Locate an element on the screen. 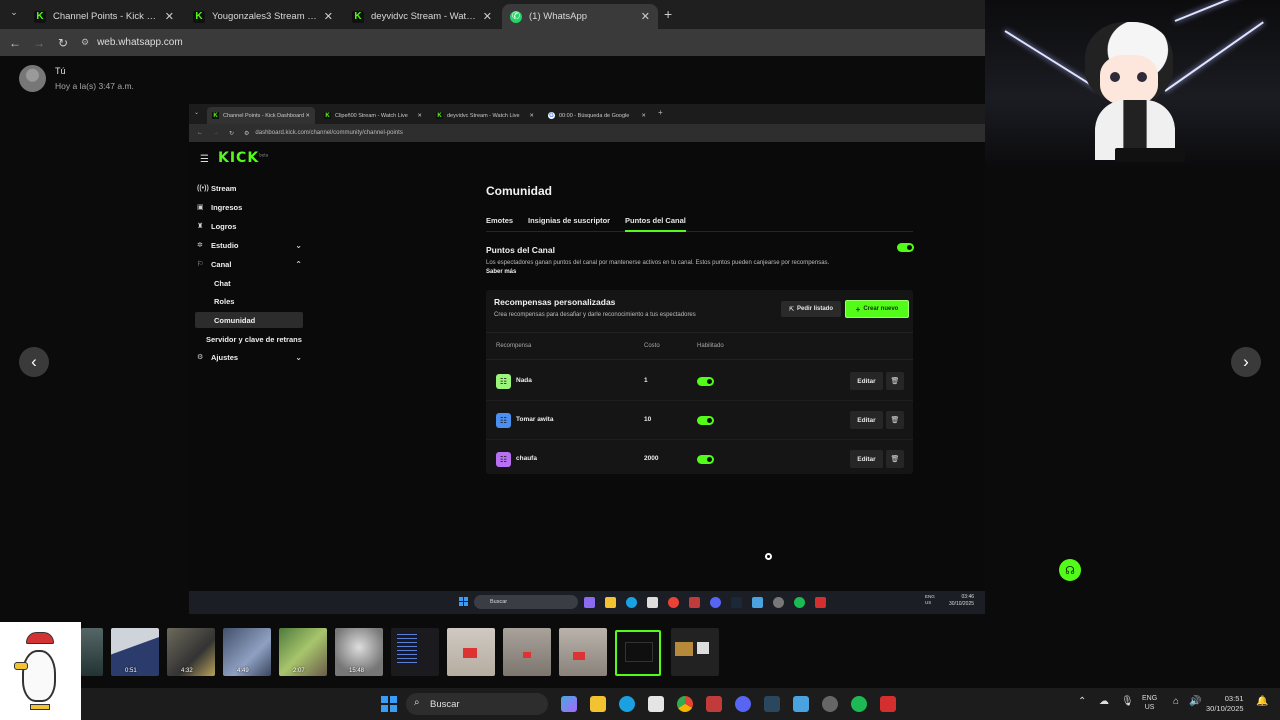 The image size is (1280, 720). inner-tab: K Clipeñ00 Stream - Watch Live ✕ is located at coordinates (373, 115).